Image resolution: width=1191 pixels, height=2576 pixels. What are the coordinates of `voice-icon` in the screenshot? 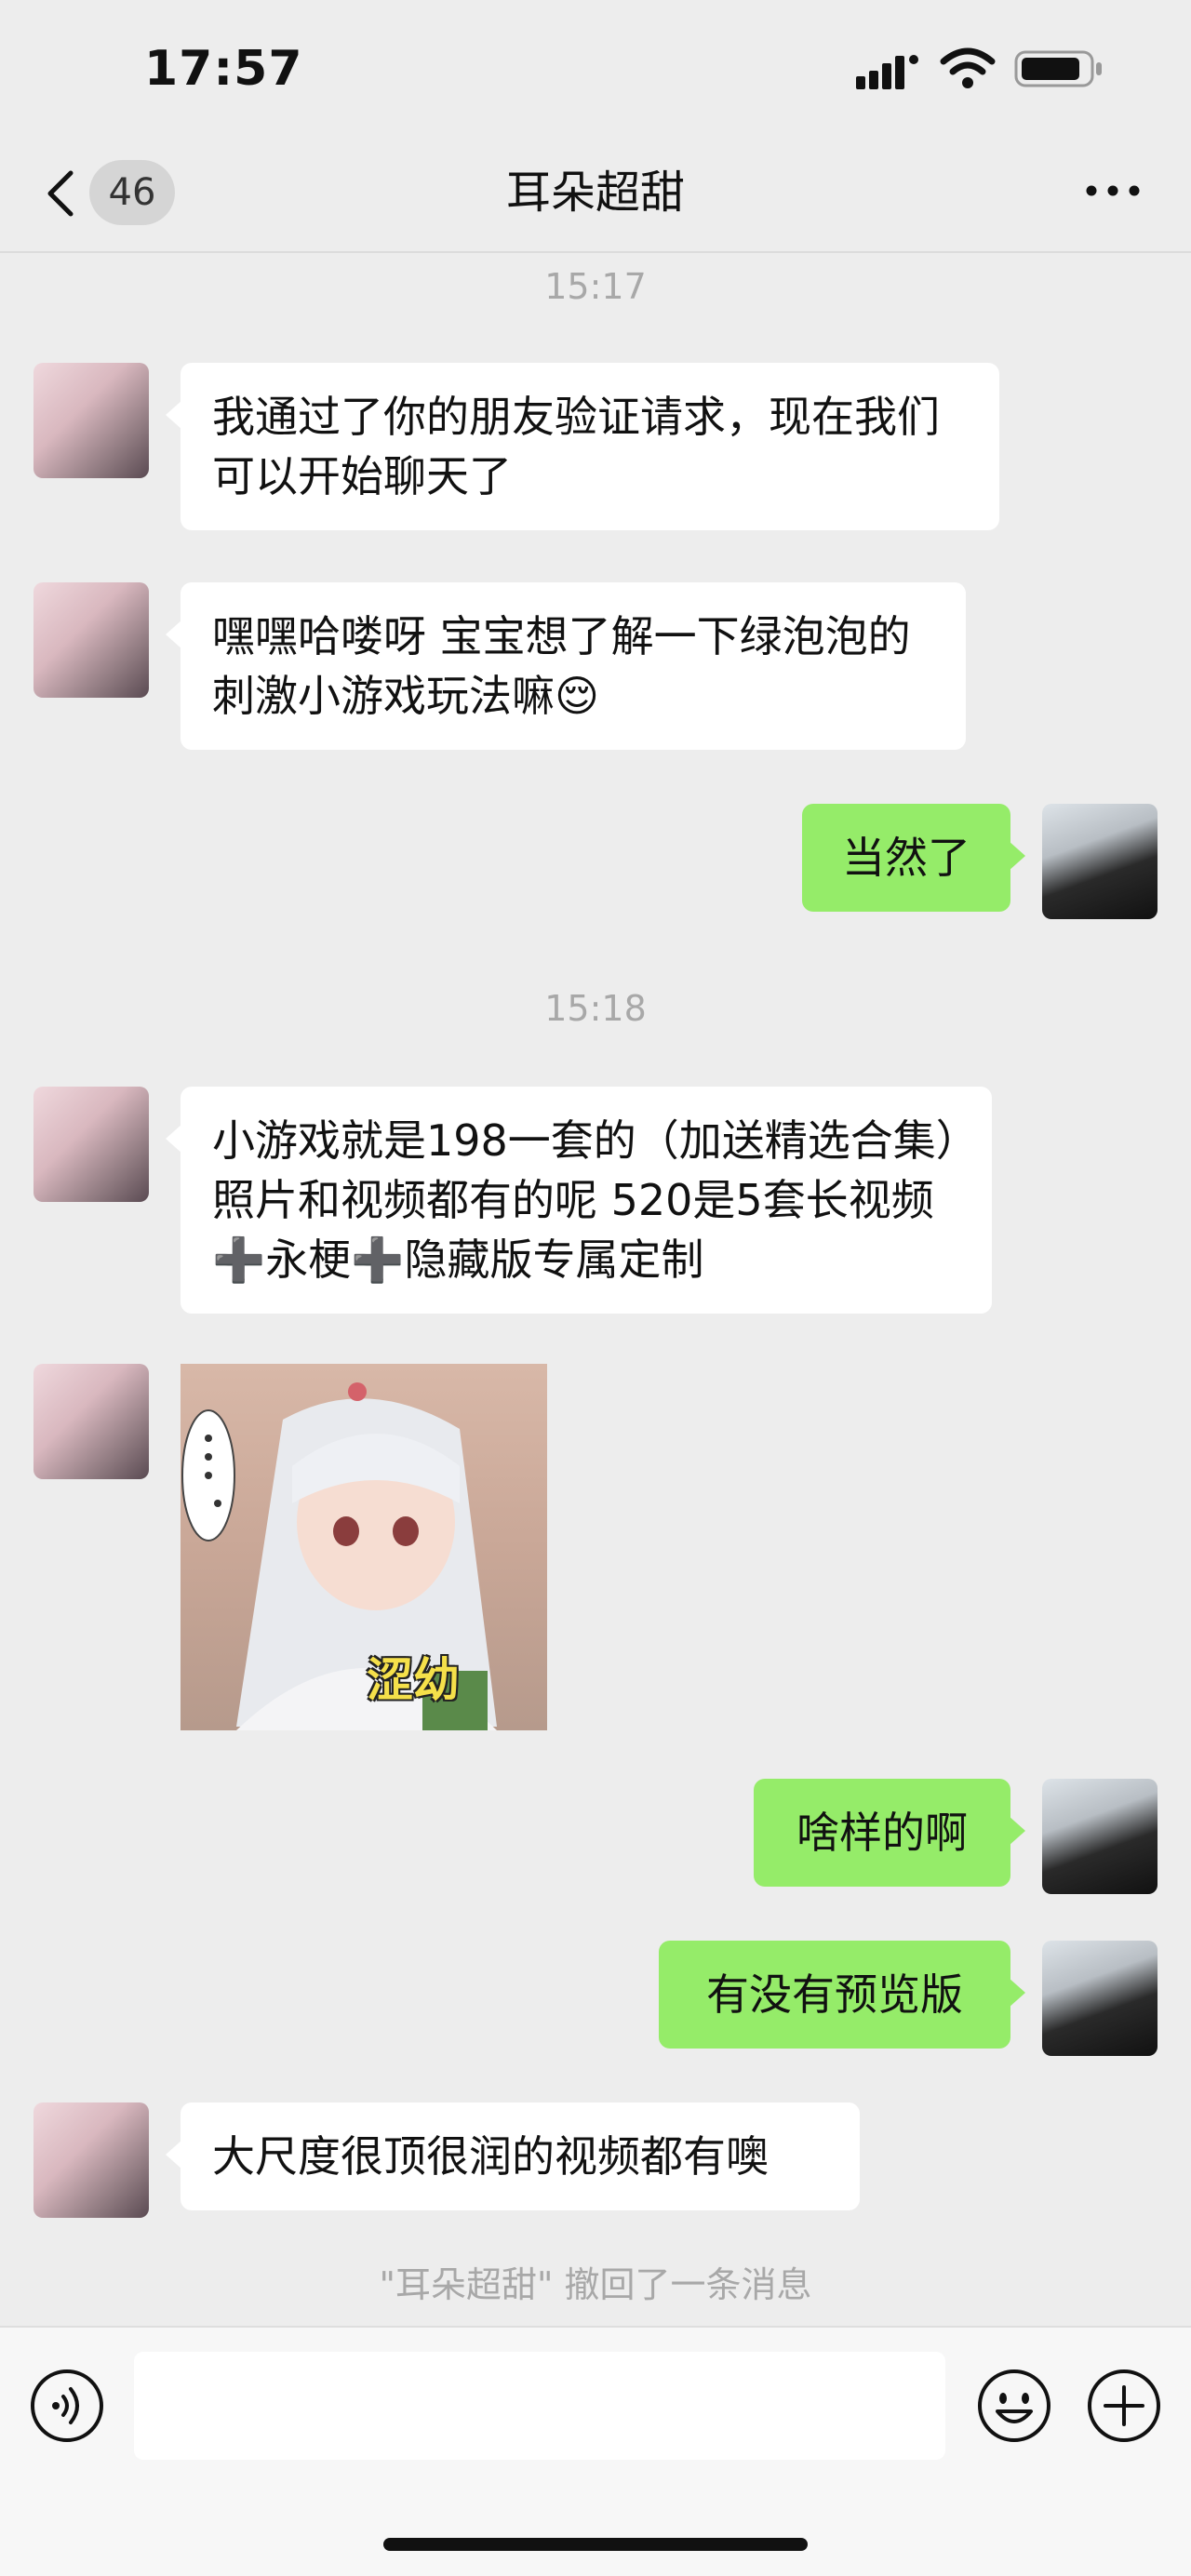 It's located at (67, 2406).